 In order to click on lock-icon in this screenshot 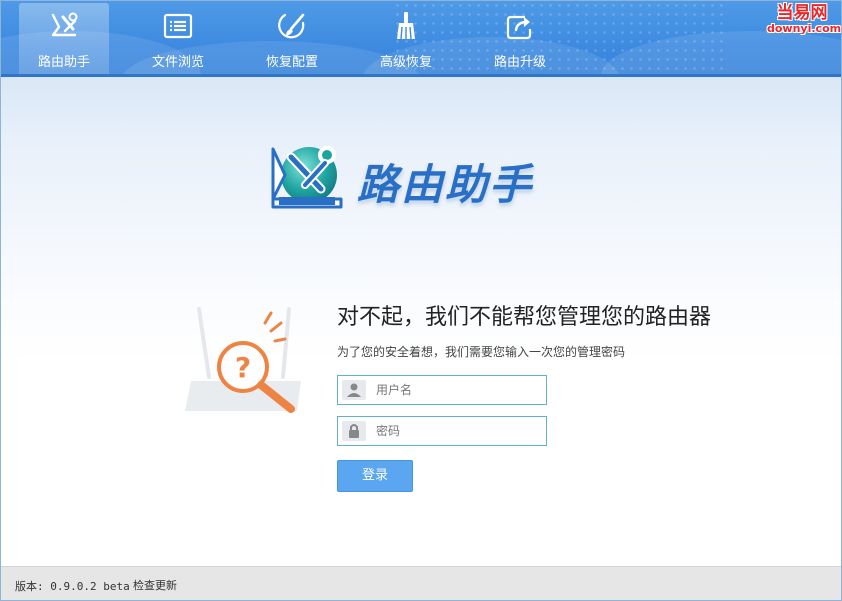, I will do `click(354, 431)`.